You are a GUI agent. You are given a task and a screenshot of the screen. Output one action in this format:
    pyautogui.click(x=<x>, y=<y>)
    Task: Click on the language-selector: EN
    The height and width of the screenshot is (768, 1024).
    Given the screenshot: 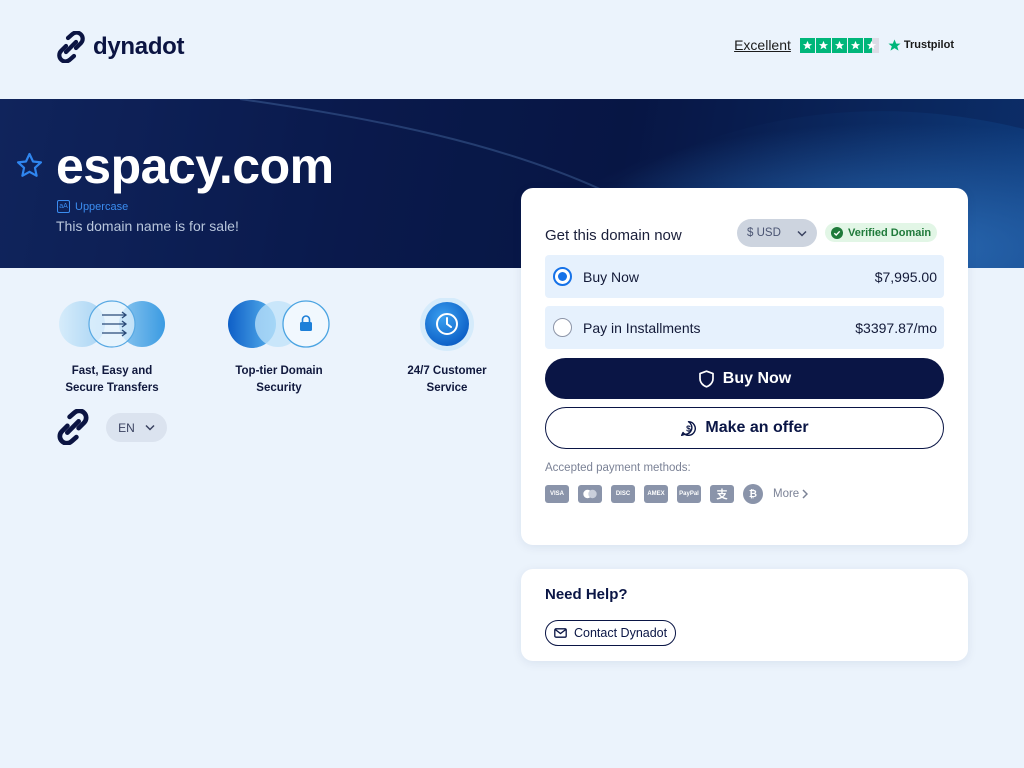 What is the action you would take?
    pyautogui.click(x=136, y=427)
    